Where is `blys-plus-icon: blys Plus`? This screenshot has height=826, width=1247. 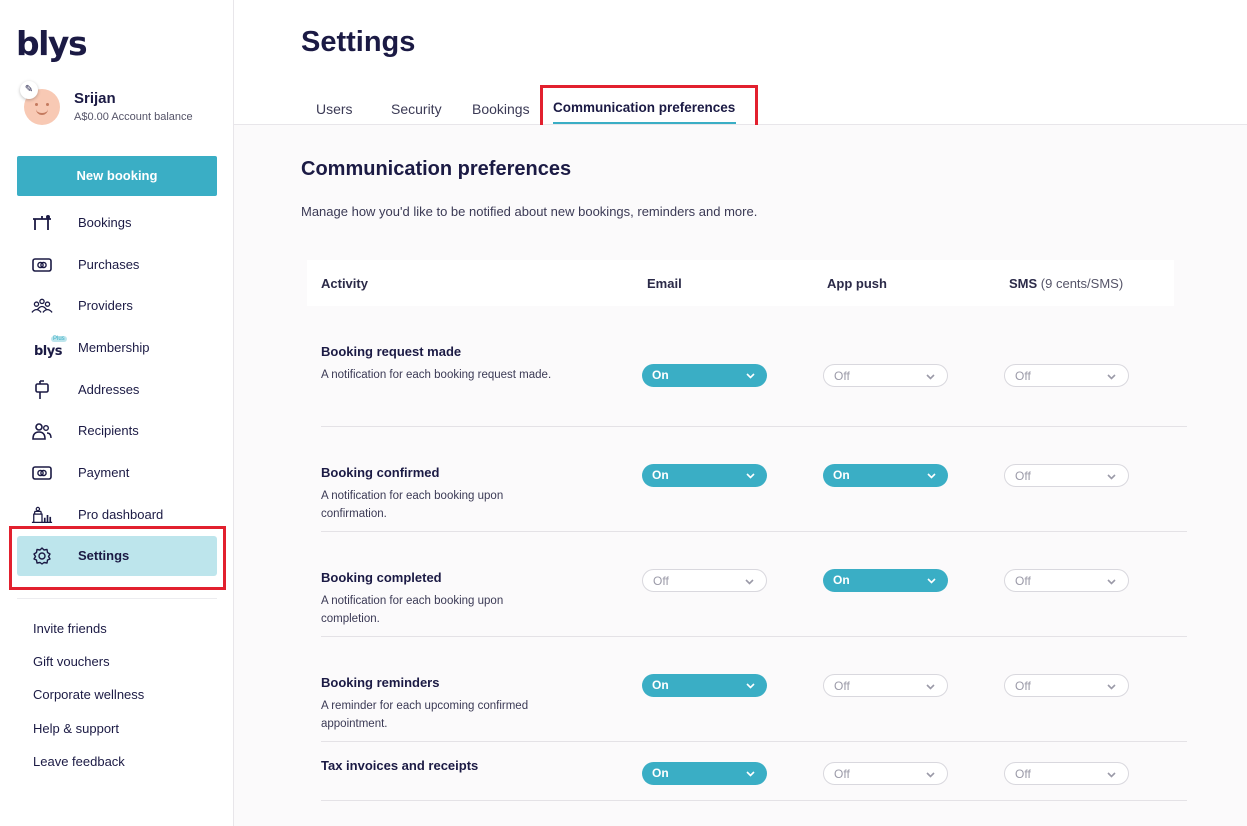 blys-plus-icon: blys Plus is located at coordinates (50, 347).